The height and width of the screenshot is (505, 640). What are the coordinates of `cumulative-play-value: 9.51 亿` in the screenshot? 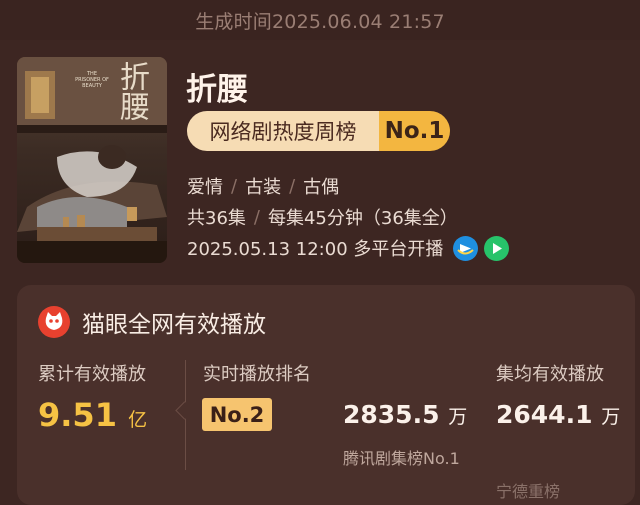 It's located at (92, 415).